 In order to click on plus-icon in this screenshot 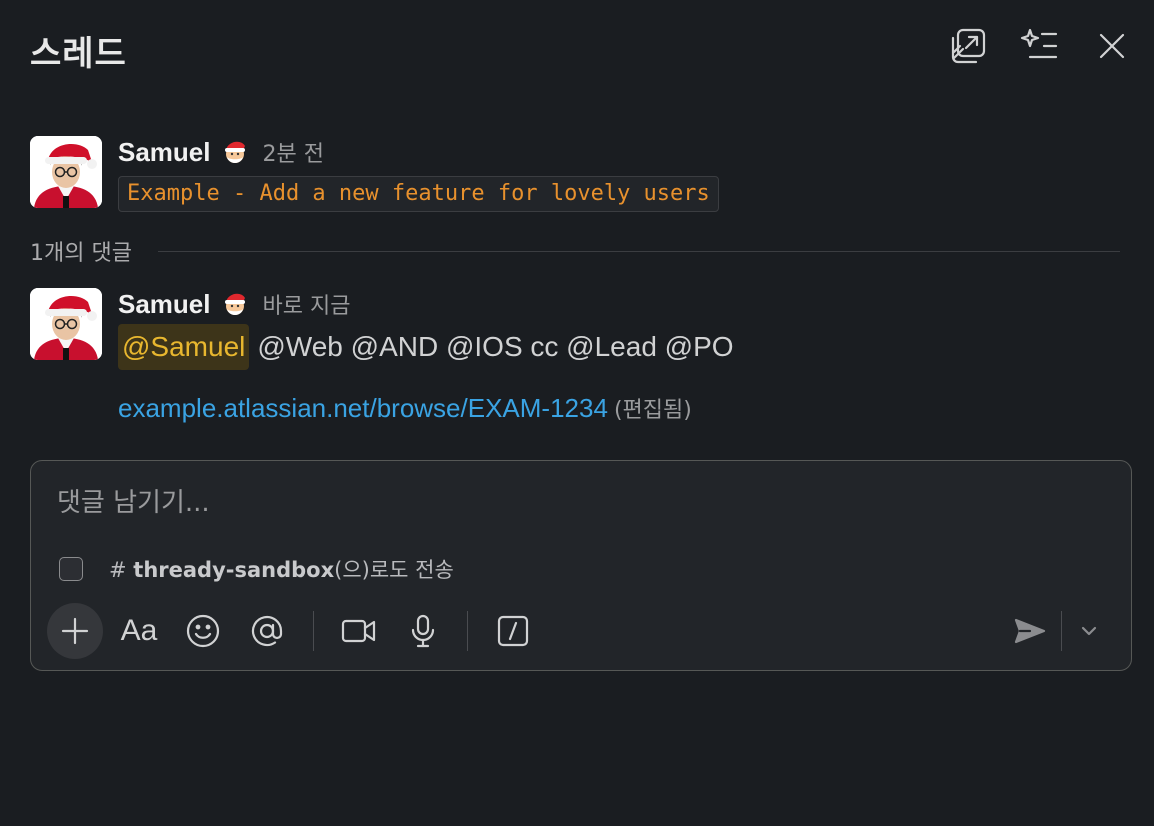, I will do `click(75, 631)`.